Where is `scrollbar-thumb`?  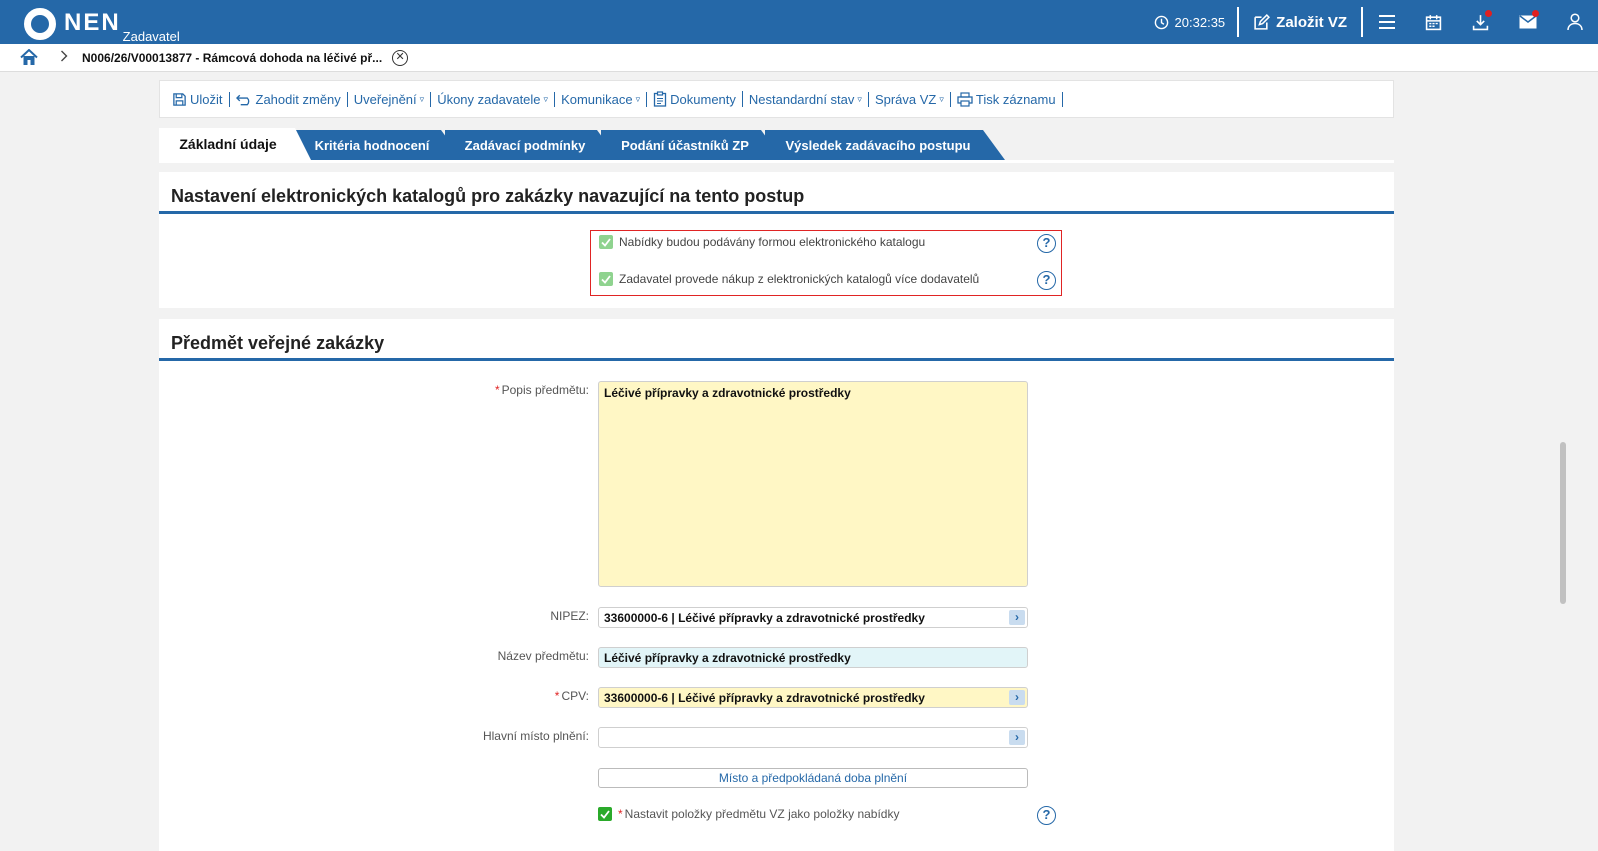 scrollbar-thumb is located at coordinates (1563, 523).